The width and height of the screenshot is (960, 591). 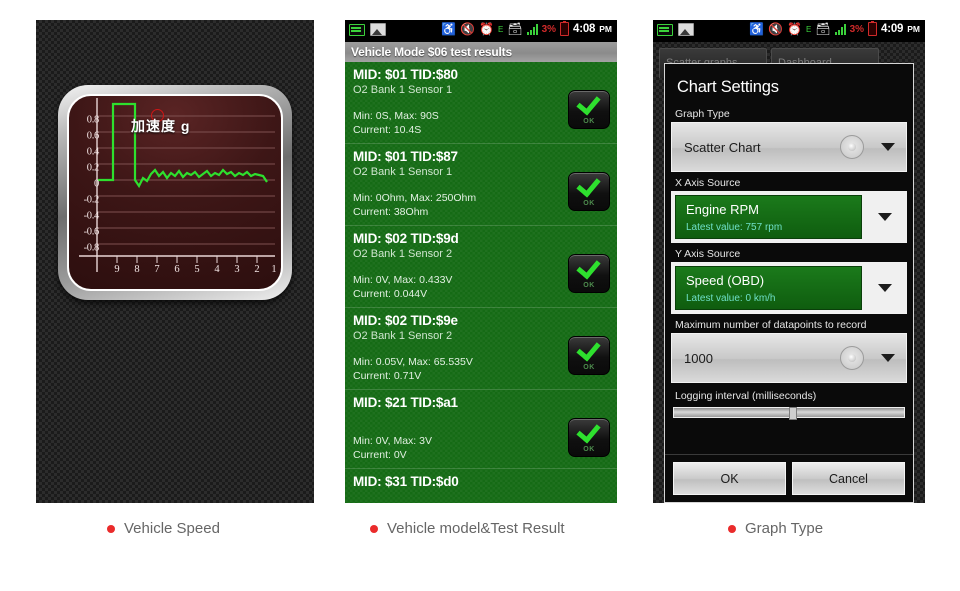 I want to click on x-axis-source-spinner: Engine RPM Latest value: 757 rpm, so click(x=789, y=217).